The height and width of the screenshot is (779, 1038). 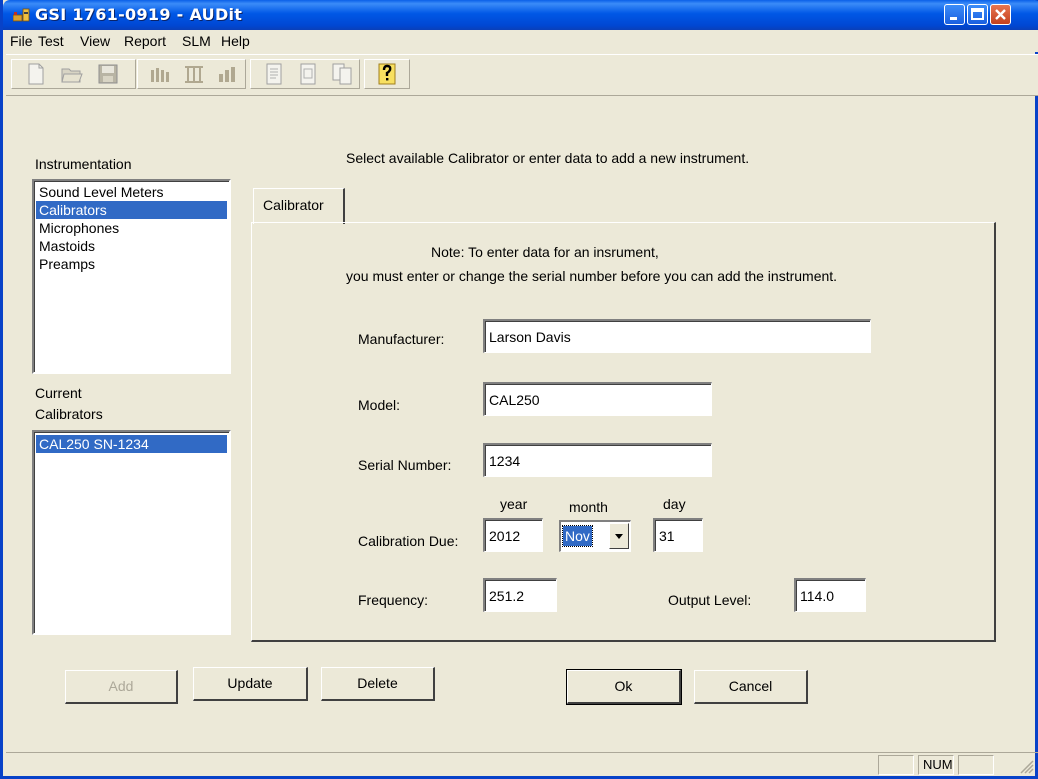 I want to click on status-bar: NUM, so click(x=522, y=764).